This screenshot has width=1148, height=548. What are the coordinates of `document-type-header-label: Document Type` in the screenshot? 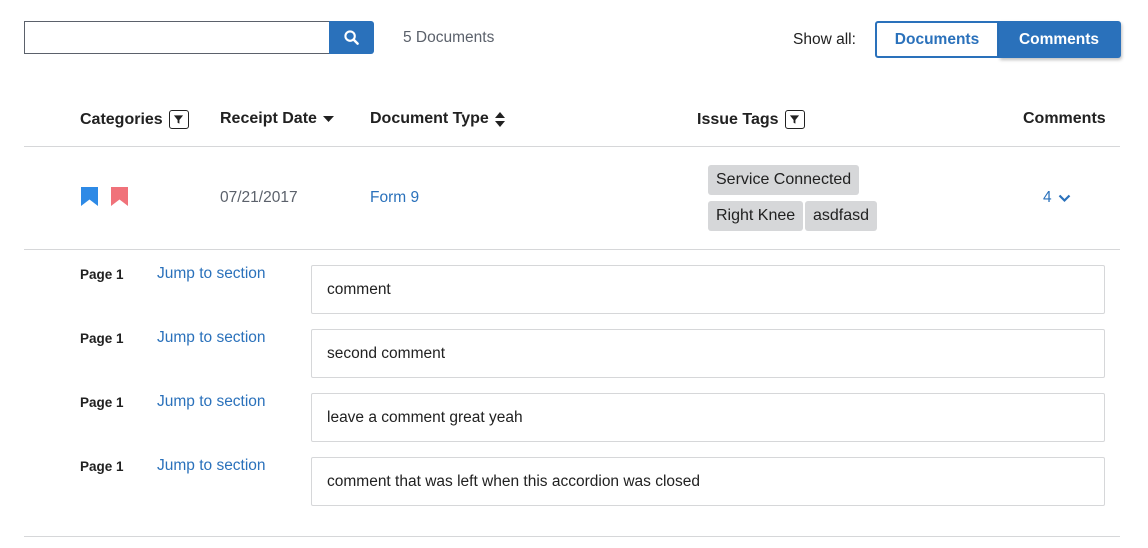 It's located at (429, 118).